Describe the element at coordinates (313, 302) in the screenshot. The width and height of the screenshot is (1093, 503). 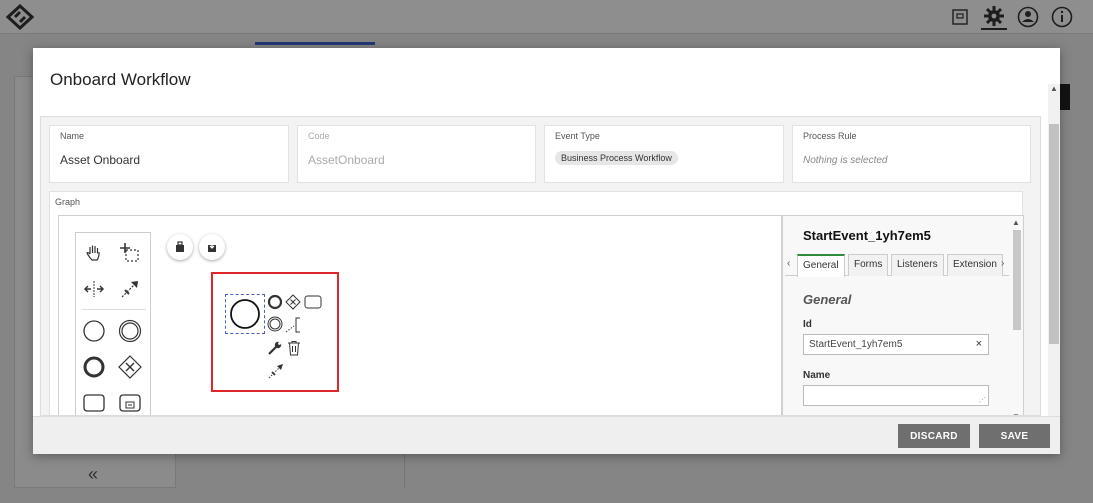
I see `append-task-icon` at that location.